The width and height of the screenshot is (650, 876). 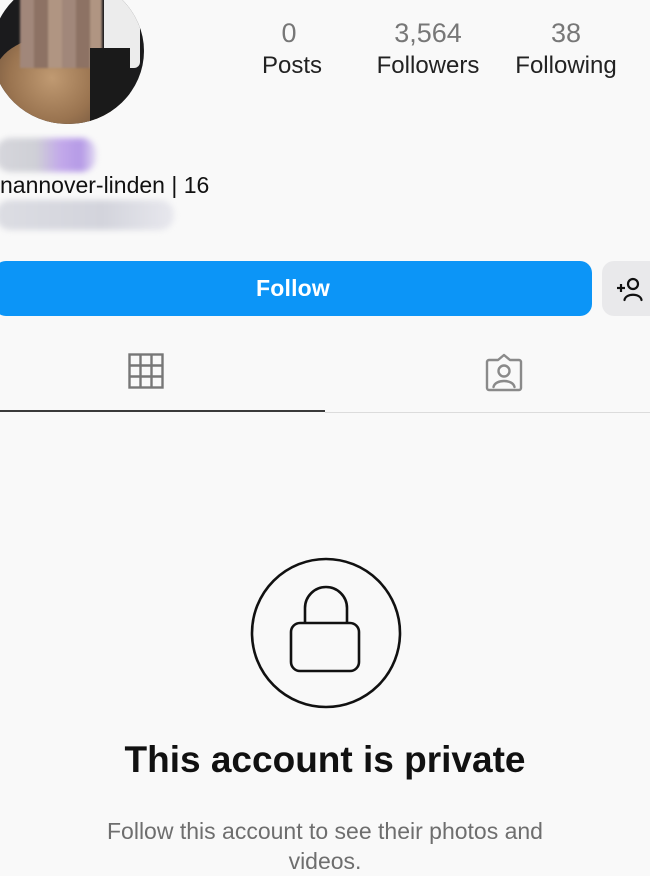 What do you see at coordinates (289, 33) in the screenshot?
I see `stat-posts-value: 0` at bounding box center [289, 33].